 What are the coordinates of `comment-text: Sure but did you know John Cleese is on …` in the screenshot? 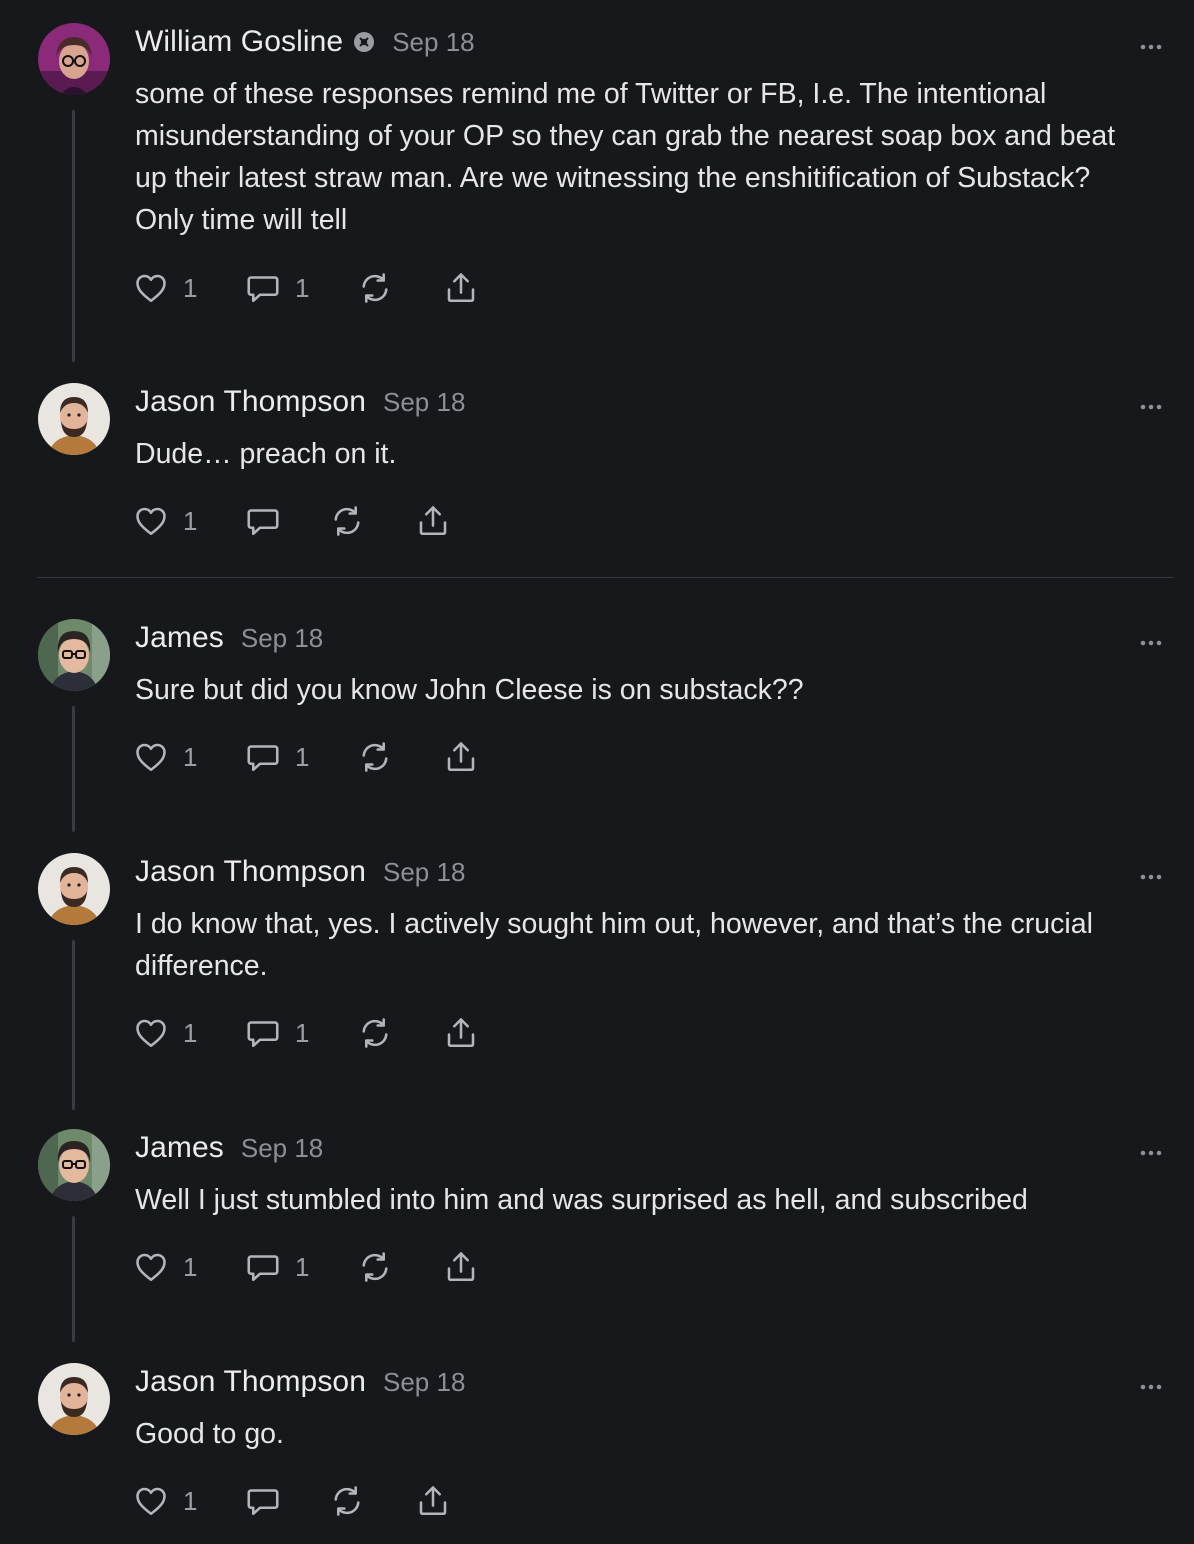 It's located at (469, 690).